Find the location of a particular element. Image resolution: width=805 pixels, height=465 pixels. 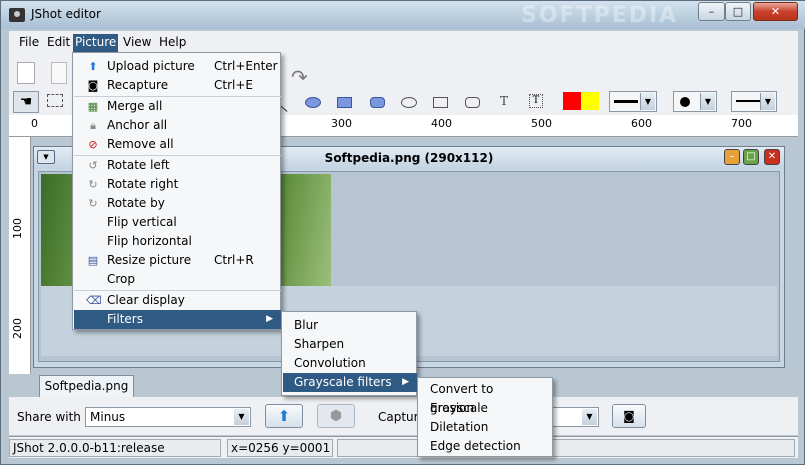

capture-select: ▼ is located at coordinates (574, 417).